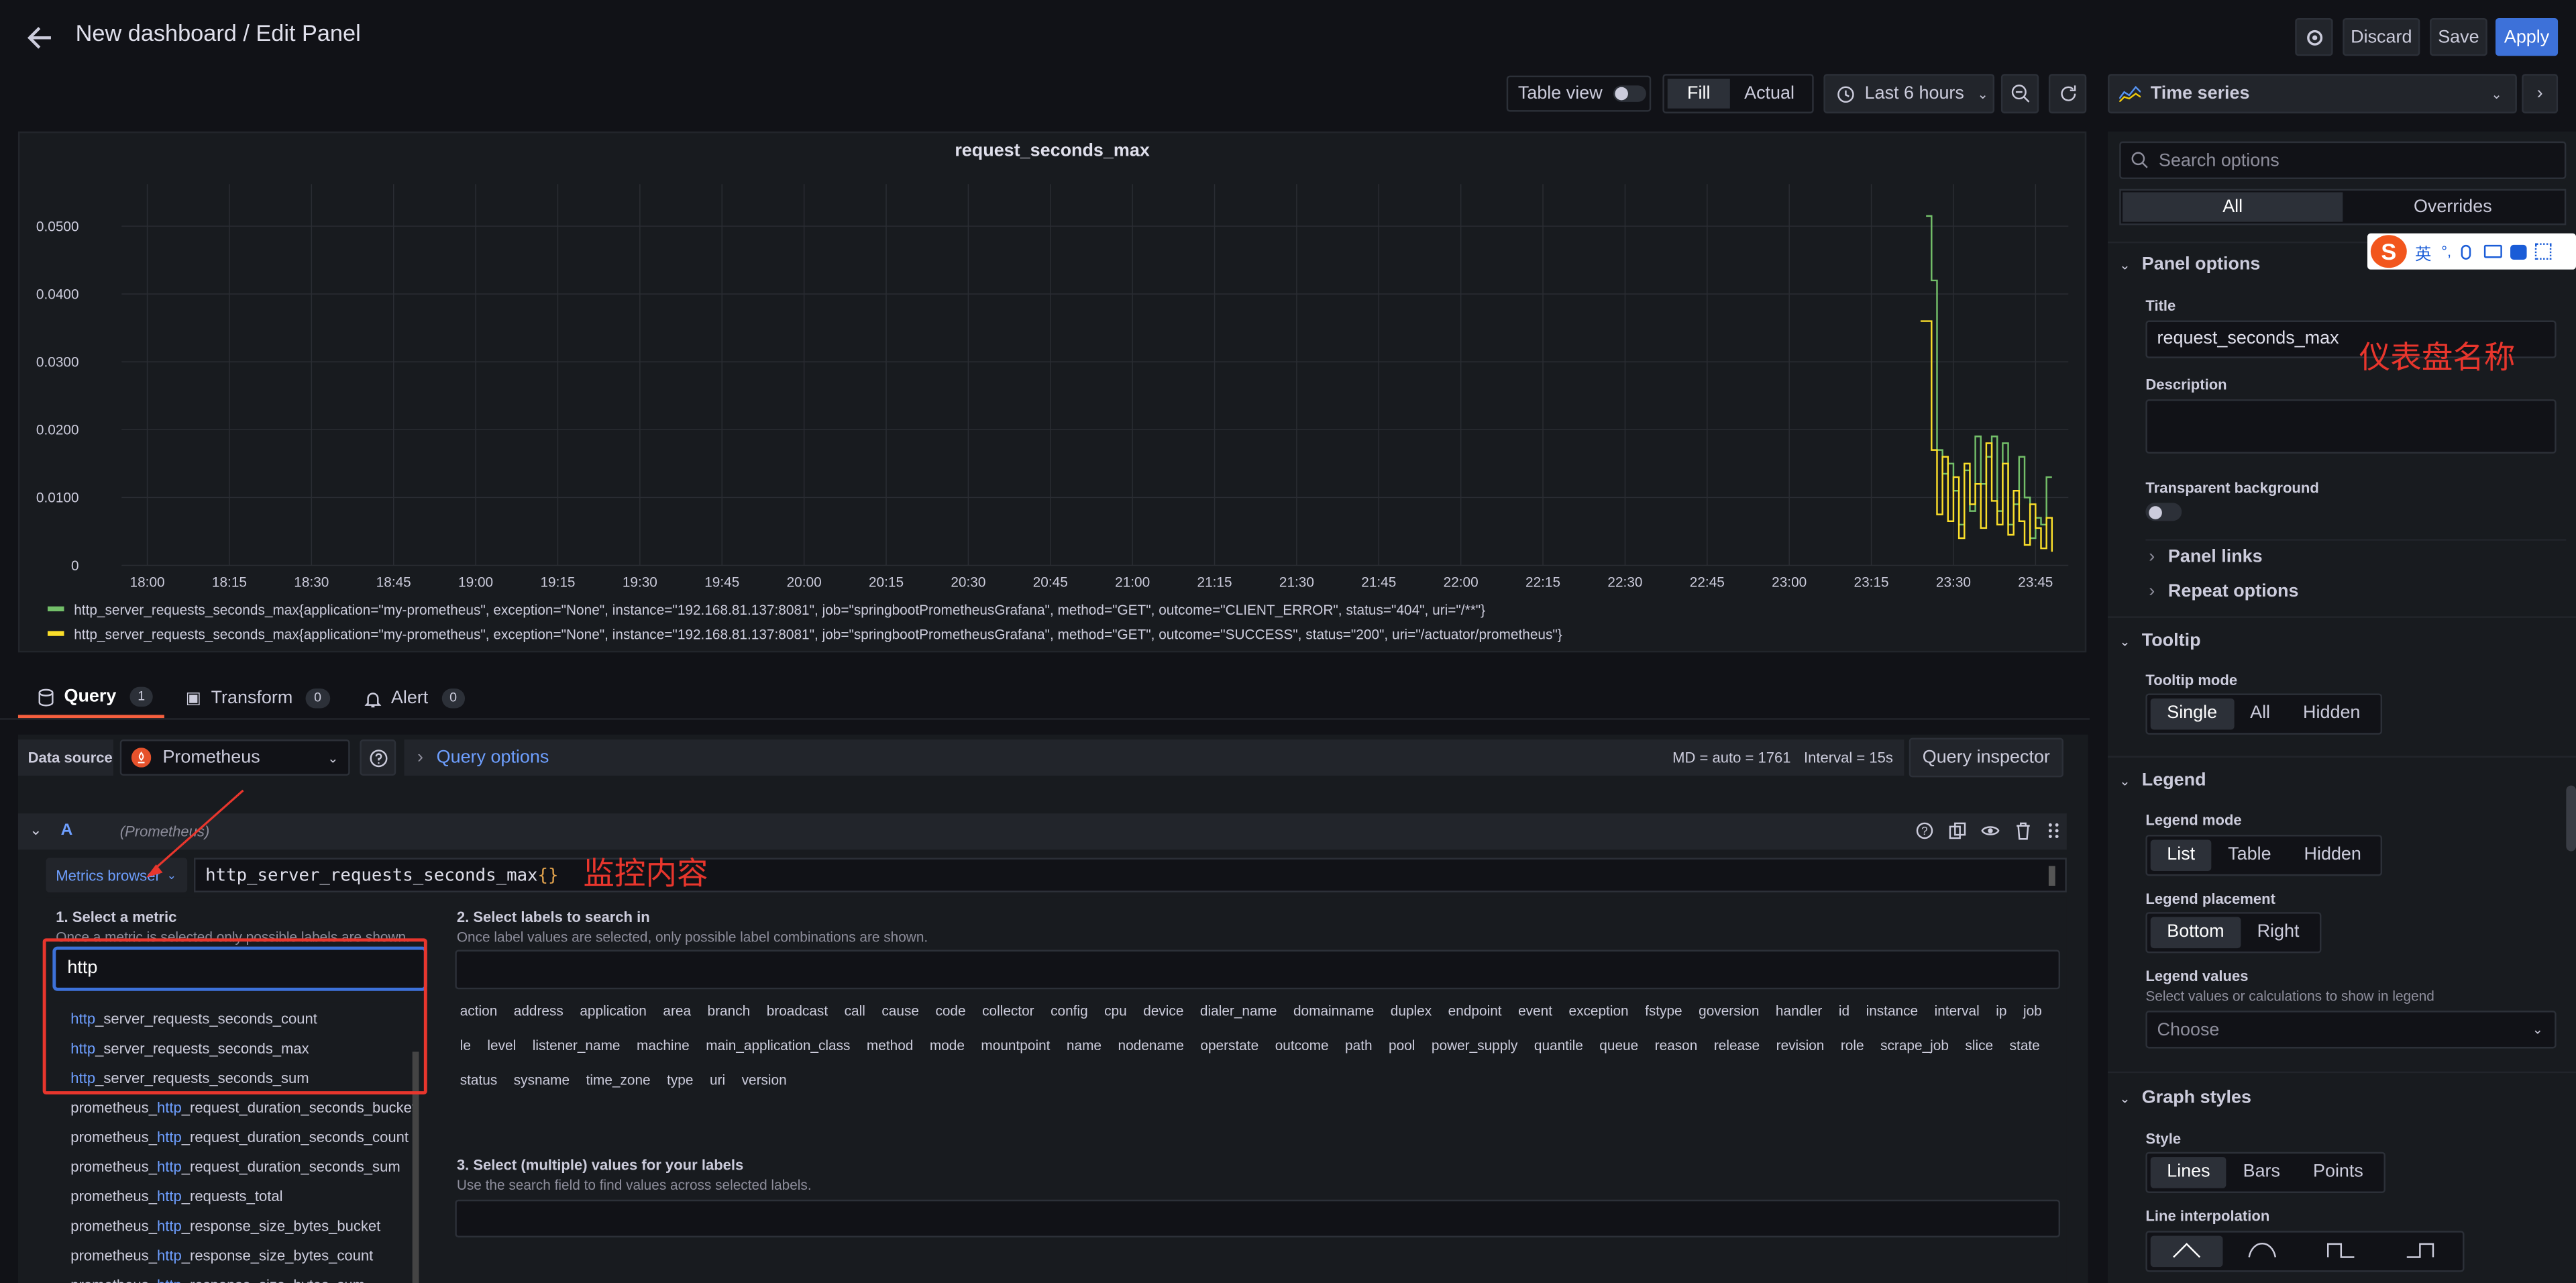 This screenshot has height=1283, width=2576. I want to click on label-chip: fstype, so click(1663, 1011).